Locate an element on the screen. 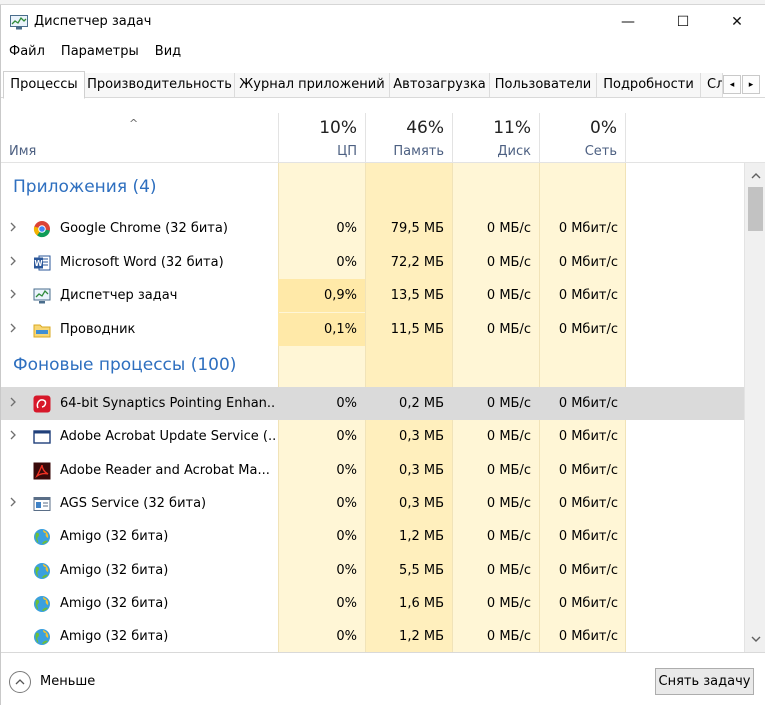  maximize-button: ☐ is located at coordinates (683, 22).